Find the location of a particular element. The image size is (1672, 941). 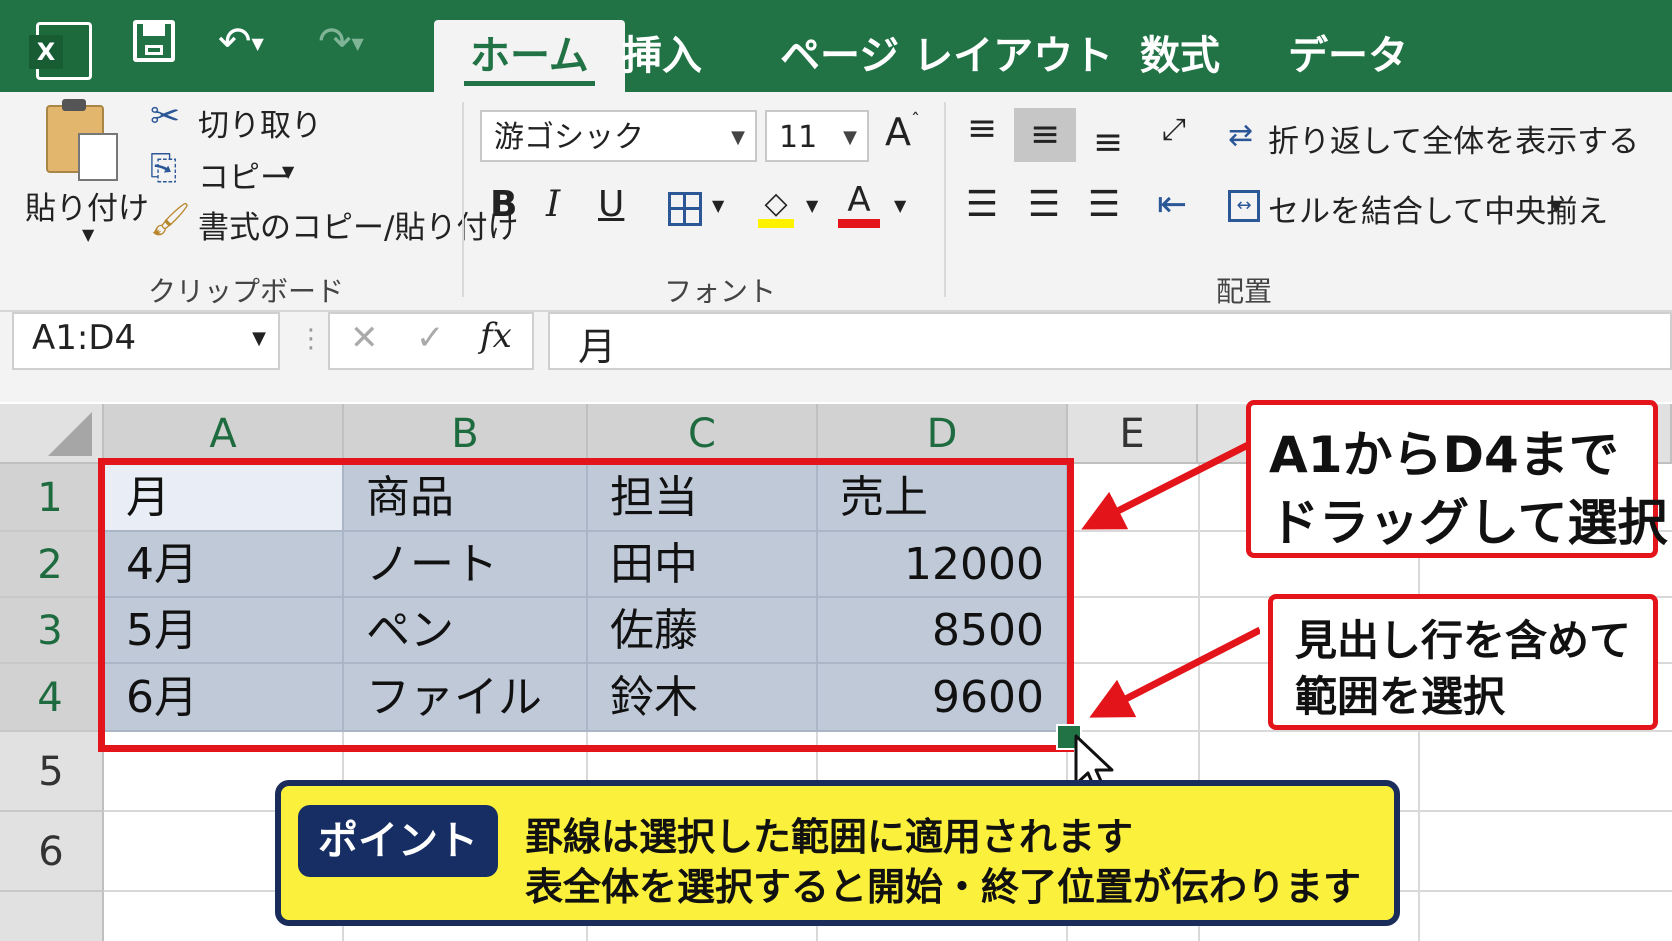

title-bar: X ↶▼ ↷▼ ホーム 挿入 ページ レイアウト 数式 データ is located at coordinates (836, 46).